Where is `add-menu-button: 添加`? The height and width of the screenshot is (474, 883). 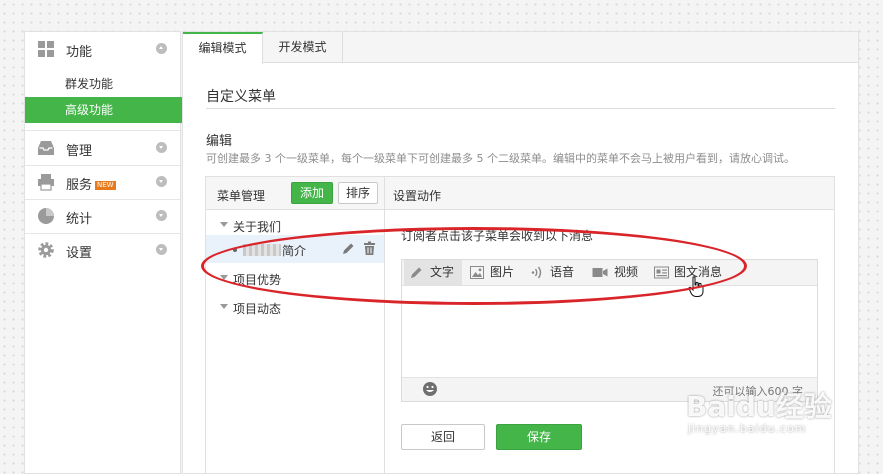 add-menu-button: 添加 is located at coordinates (312, 193).